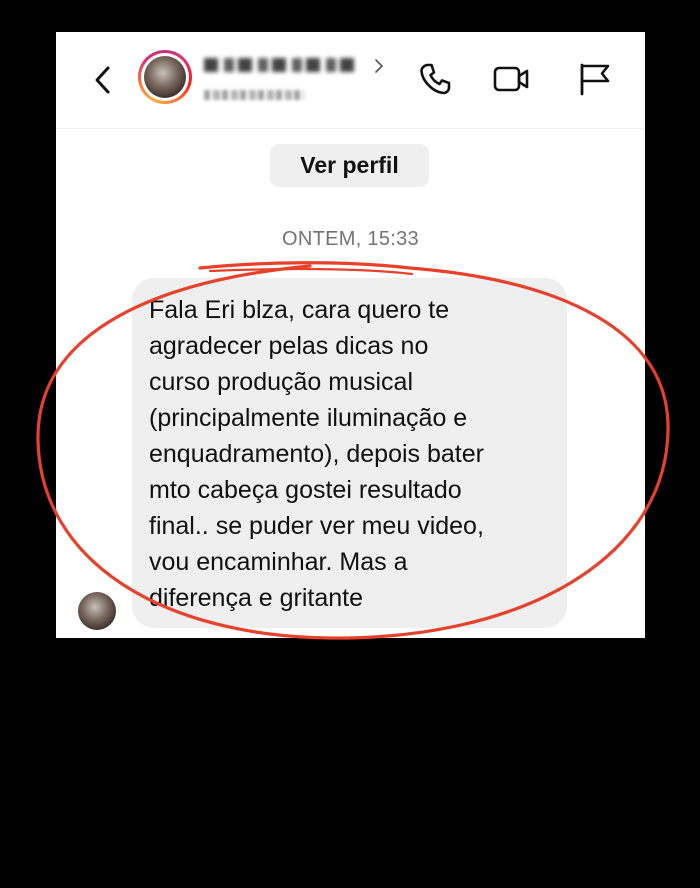  I want to click on message-timestamp: ONTEM, 15:33, so click(350, 239).